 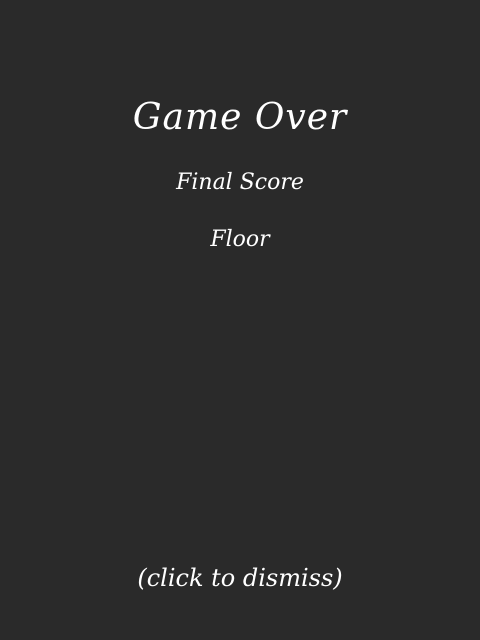 I want to click on final-score-label: Final Score, so click(x=240, y=182).